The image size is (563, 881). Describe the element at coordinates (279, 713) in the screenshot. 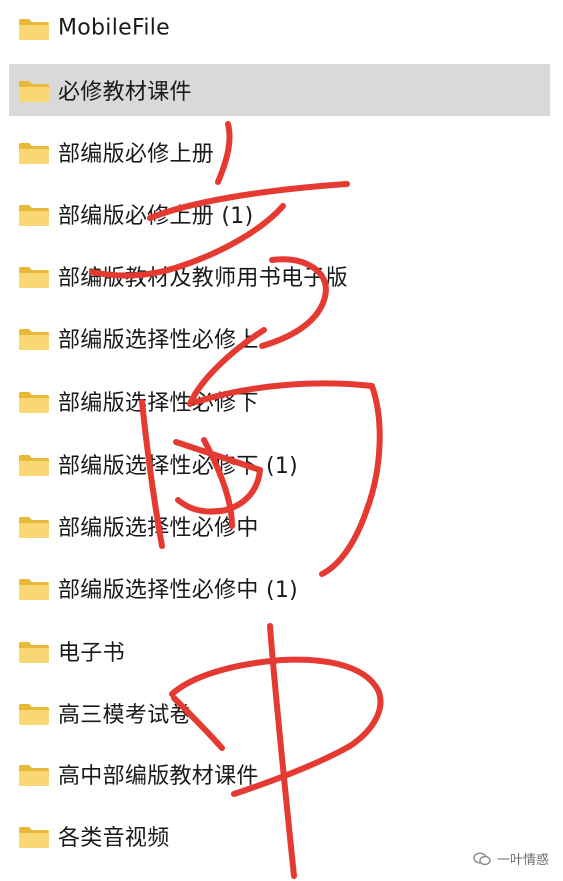

I see `folder-row-gaosan-exams: 高三模考试卷` at that location.